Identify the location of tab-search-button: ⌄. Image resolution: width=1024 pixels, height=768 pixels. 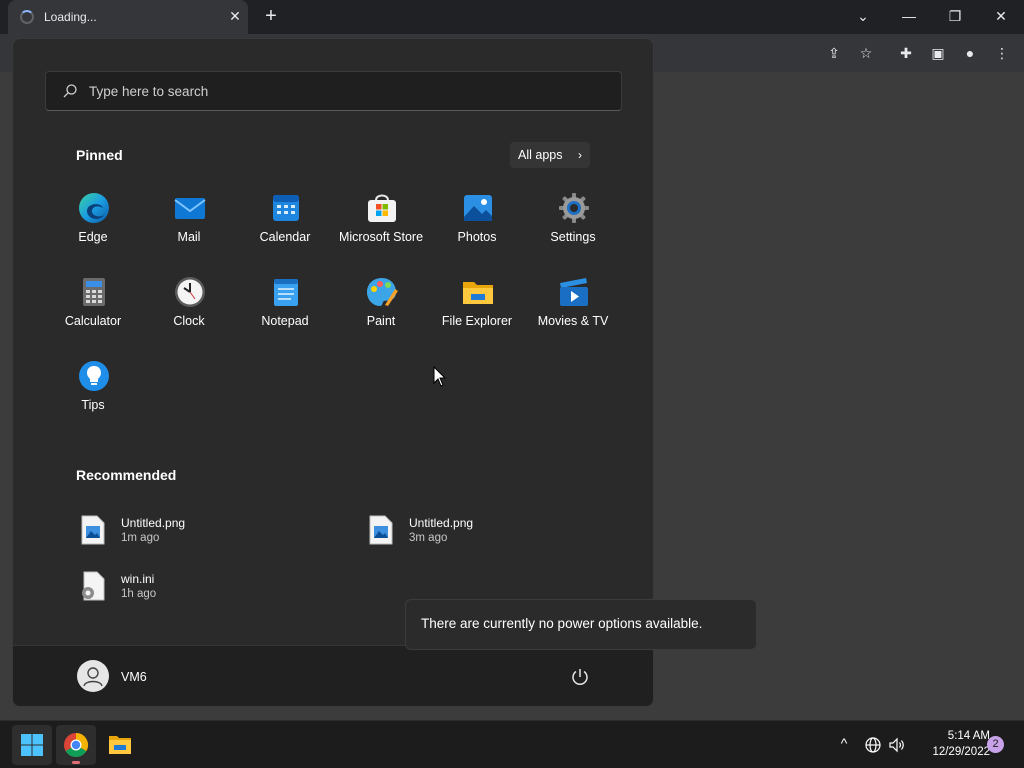
(863, 17).